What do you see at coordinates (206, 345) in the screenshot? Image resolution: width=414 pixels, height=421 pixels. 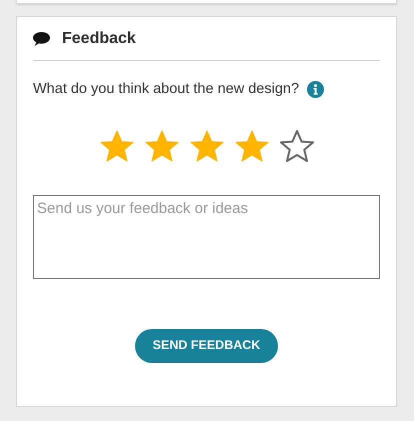 I see `send-feedback-button: SEND FEEDBACK` at bounding box center [206, 345].